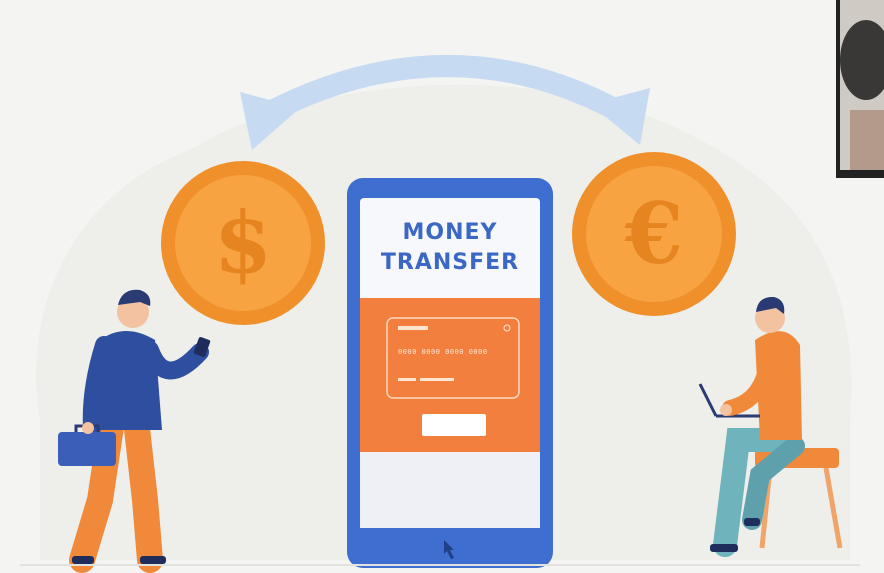  I want to click on title-line-1: MONEY, so click(450, 232).